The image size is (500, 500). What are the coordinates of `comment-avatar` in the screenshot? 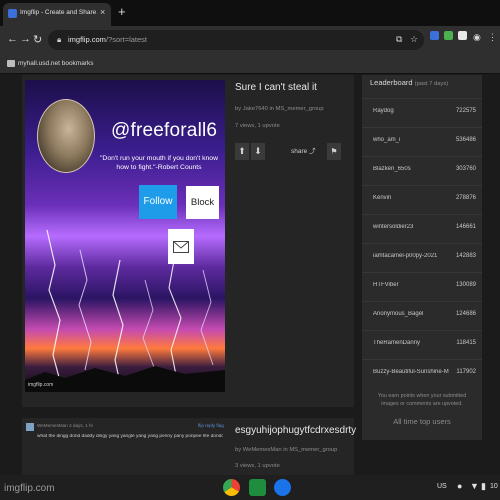 It's located at (30, 427).